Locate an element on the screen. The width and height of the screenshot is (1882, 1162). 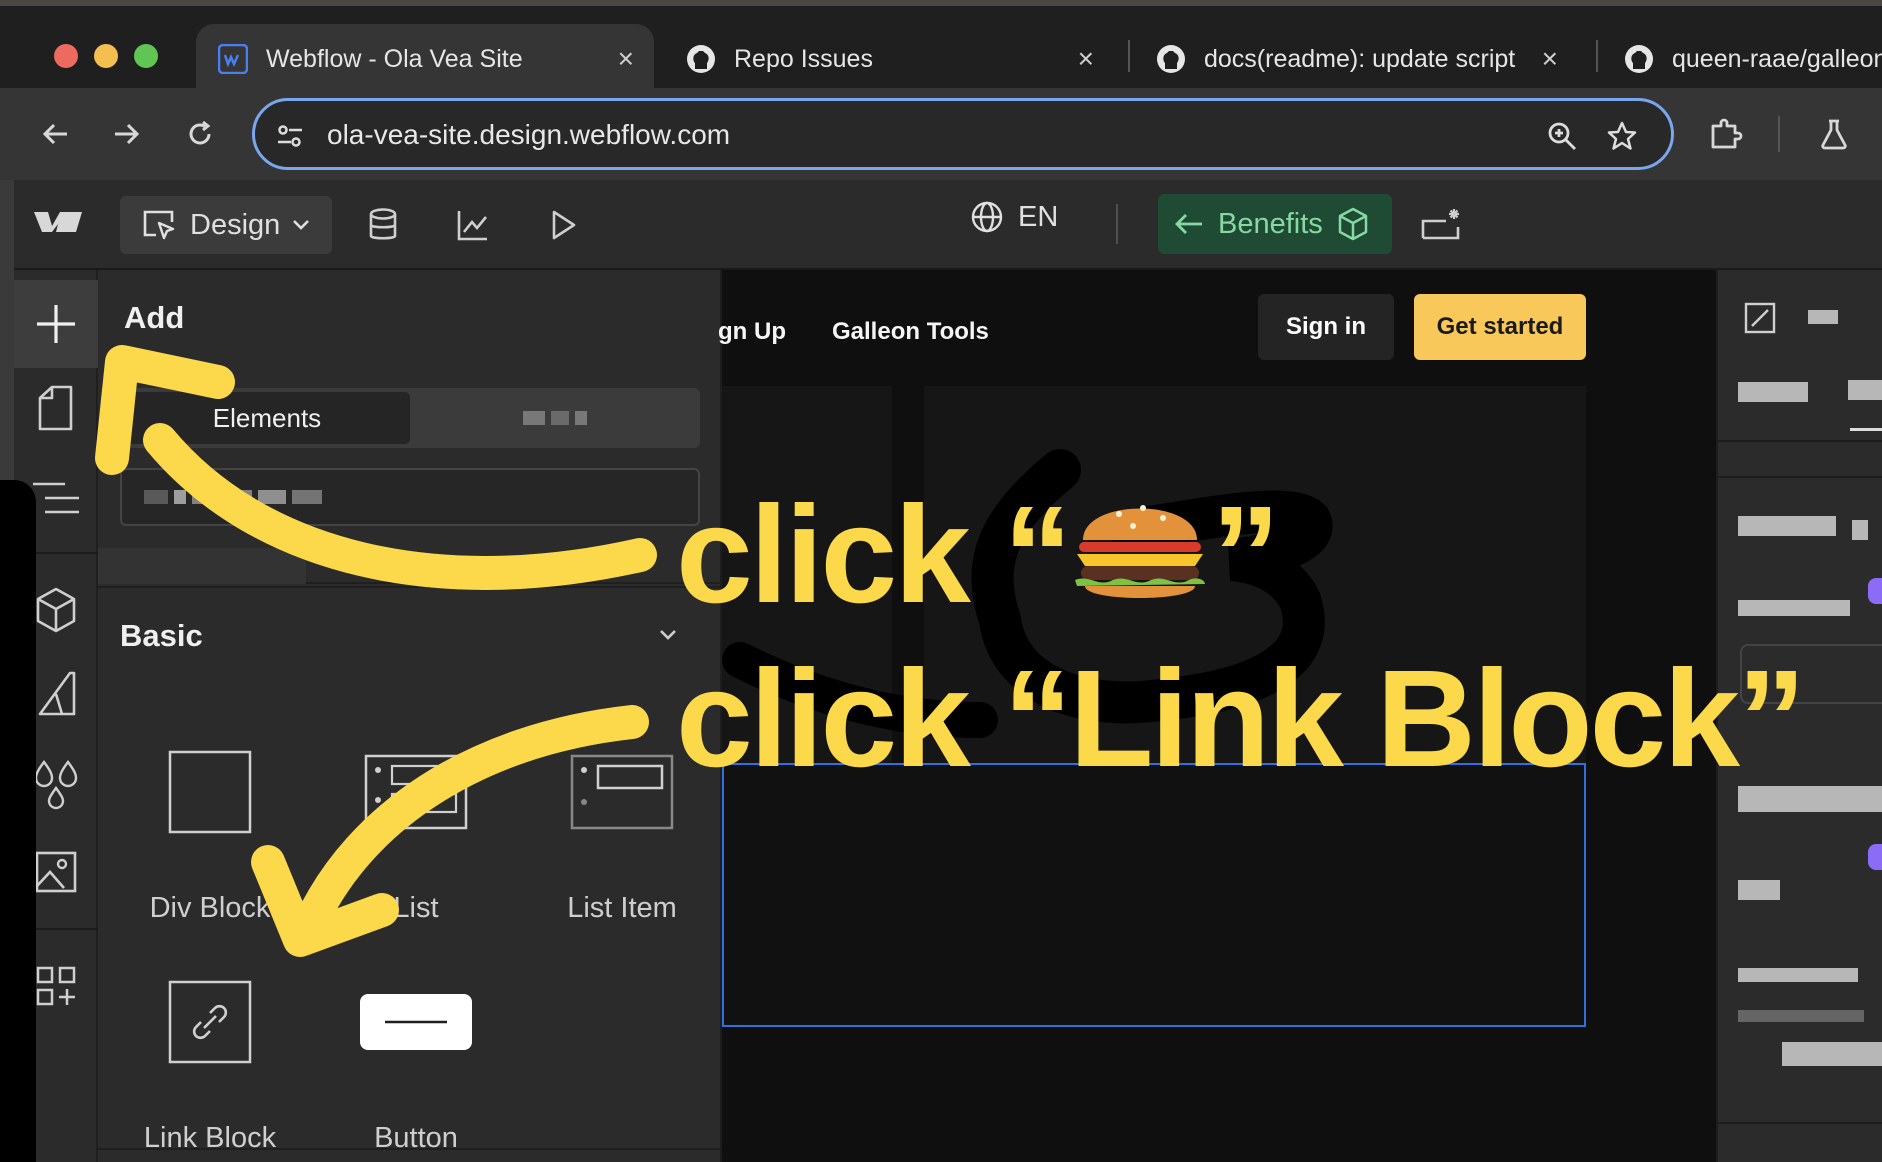
add-panel-button is located at coordinates (56, 324).